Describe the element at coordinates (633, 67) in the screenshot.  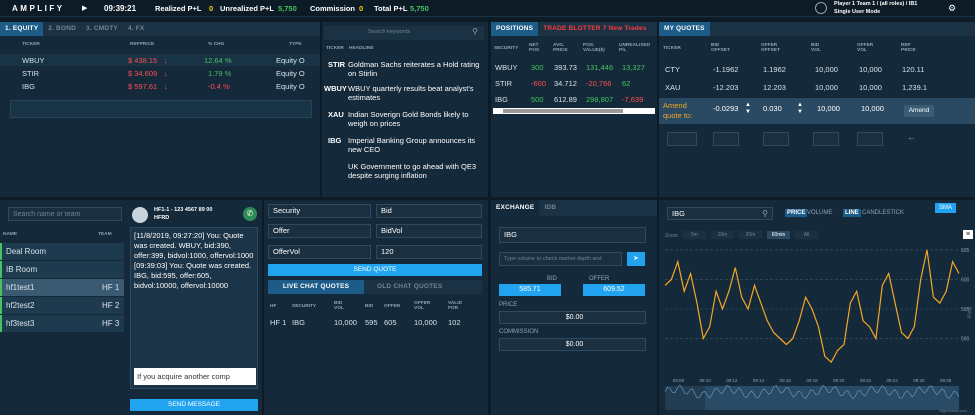
I see `unrealised: 13,327` at that location.